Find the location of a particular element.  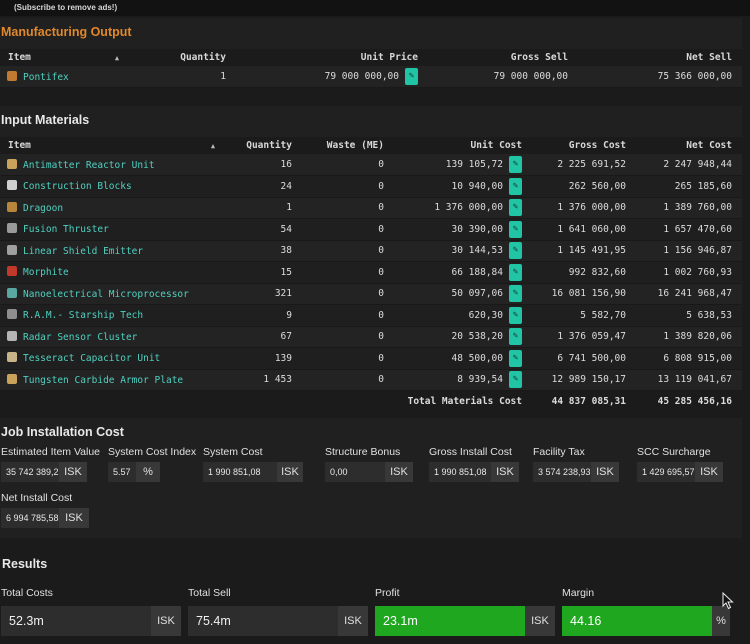

item-cell: Tesseract Capacitor Unit is located at coordinates (114, 358).